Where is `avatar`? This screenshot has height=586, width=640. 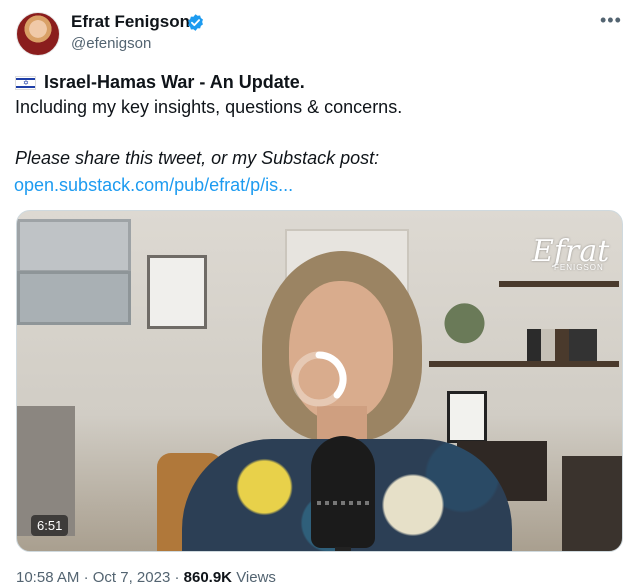 avatar is located at coordinates (38, 34).